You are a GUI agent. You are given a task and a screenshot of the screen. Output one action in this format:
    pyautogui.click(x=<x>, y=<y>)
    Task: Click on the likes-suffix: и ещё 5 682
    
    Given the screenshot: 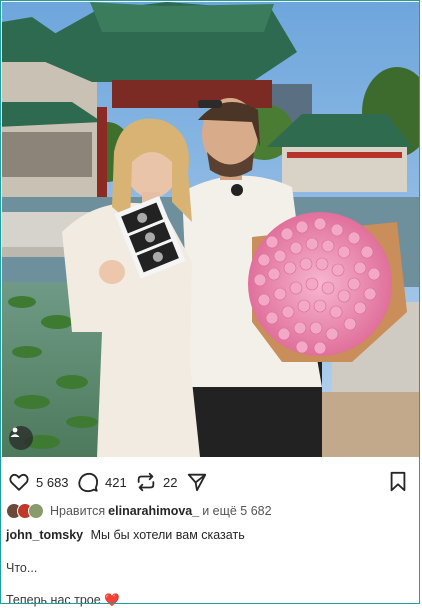 What is the action you would take?
    pyautogui.click(x=236, y=511)
    